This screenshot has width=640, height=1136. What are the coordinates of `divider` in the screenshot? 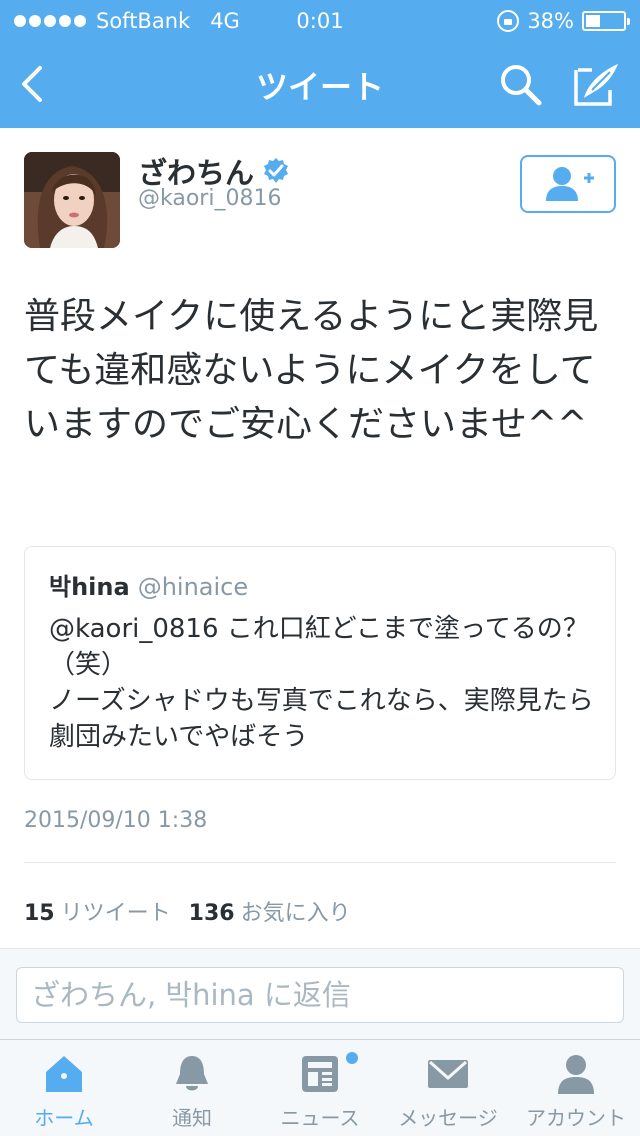 It's located at (320, 862).